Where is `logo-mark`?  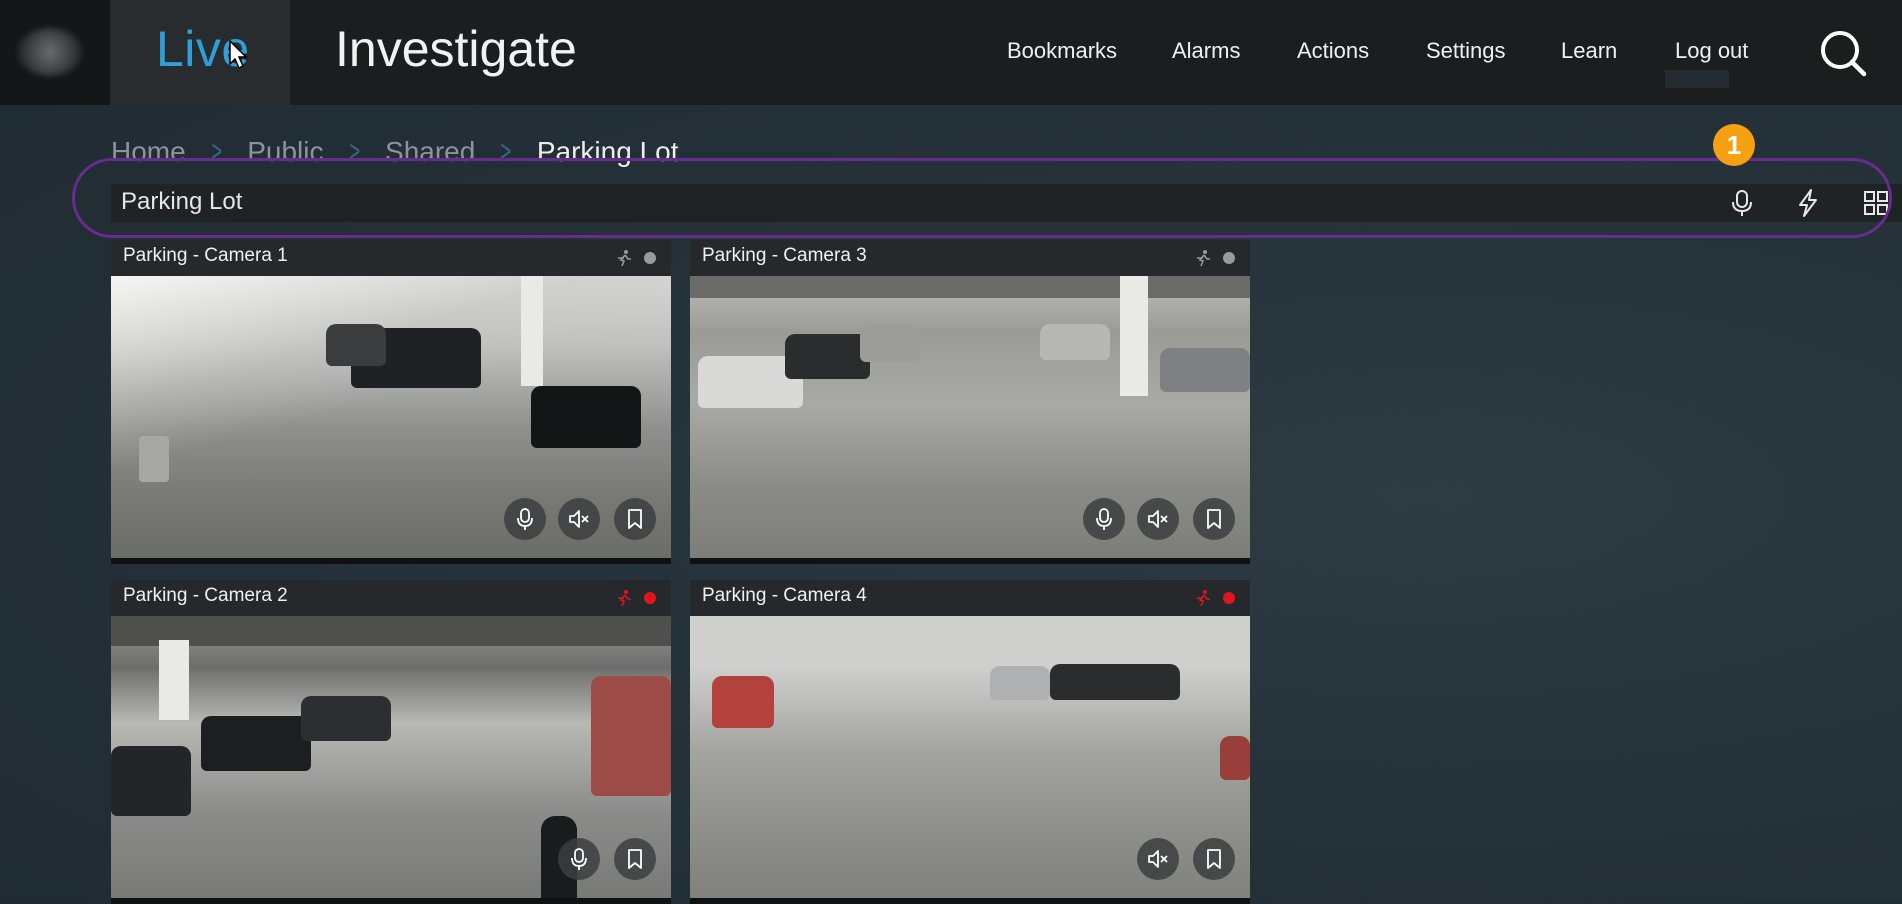 logo-mark is located at coordinates (50, 52).